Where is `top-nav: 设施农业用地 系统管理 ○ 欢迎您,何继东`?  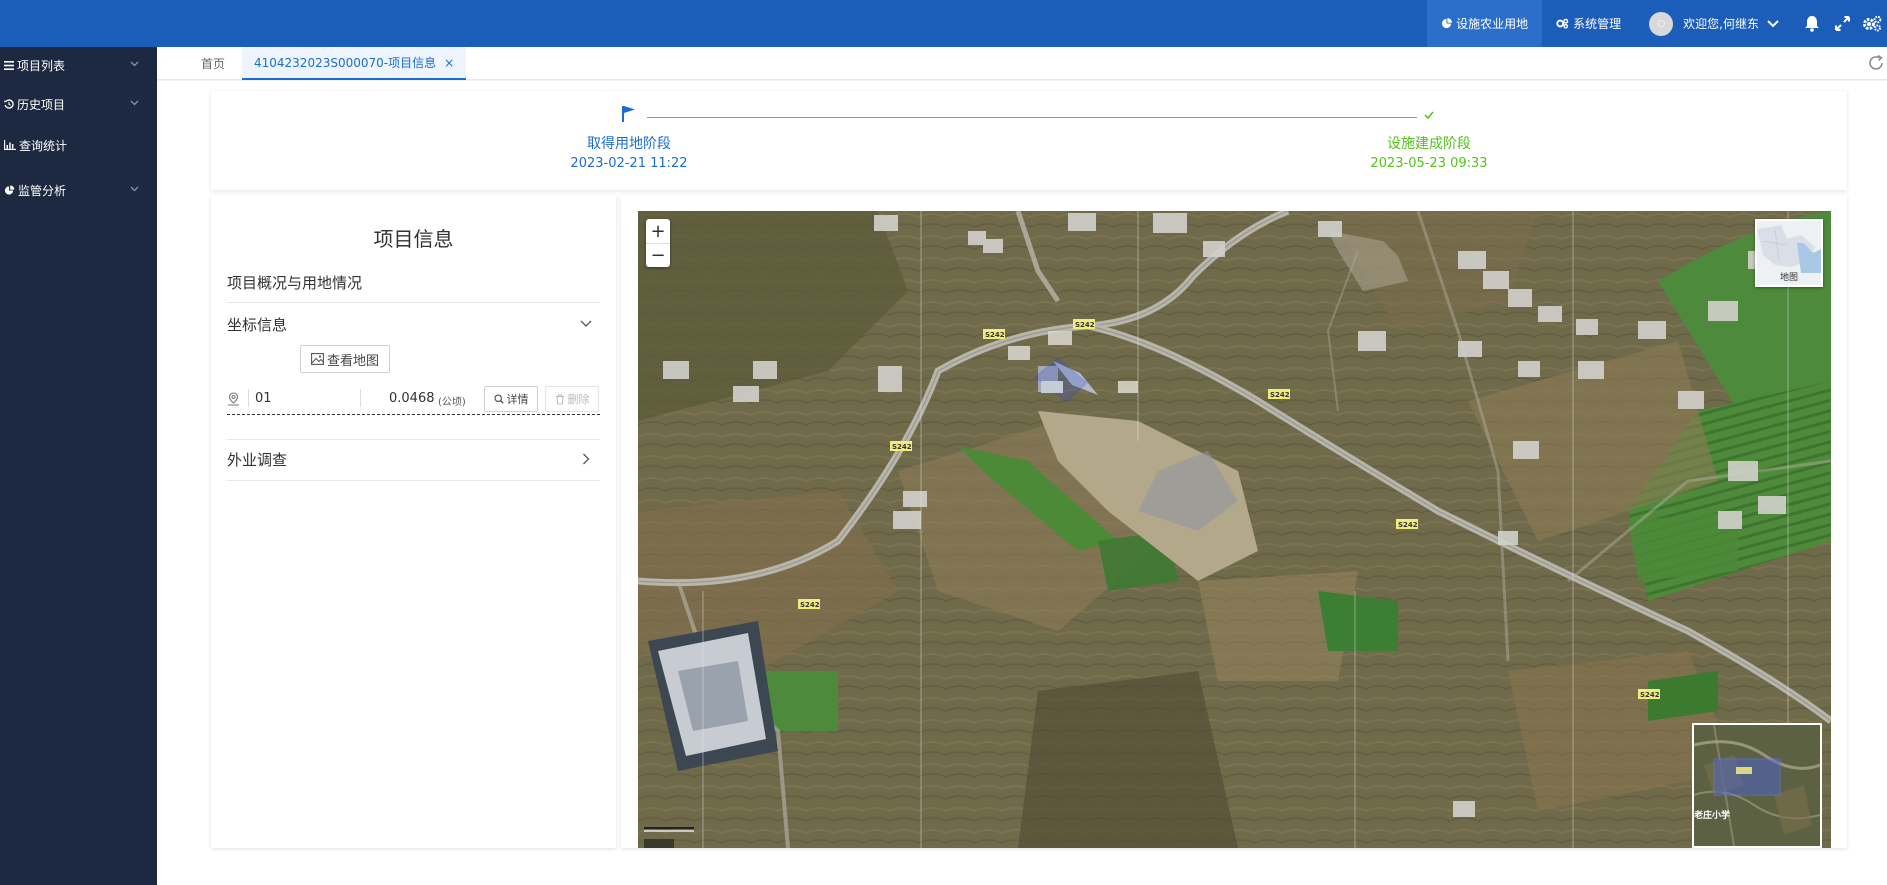 top-nav: 设施农业用地 系统管理 ○ 欢迎您,何继东 is located at coordinates (1657, 23).